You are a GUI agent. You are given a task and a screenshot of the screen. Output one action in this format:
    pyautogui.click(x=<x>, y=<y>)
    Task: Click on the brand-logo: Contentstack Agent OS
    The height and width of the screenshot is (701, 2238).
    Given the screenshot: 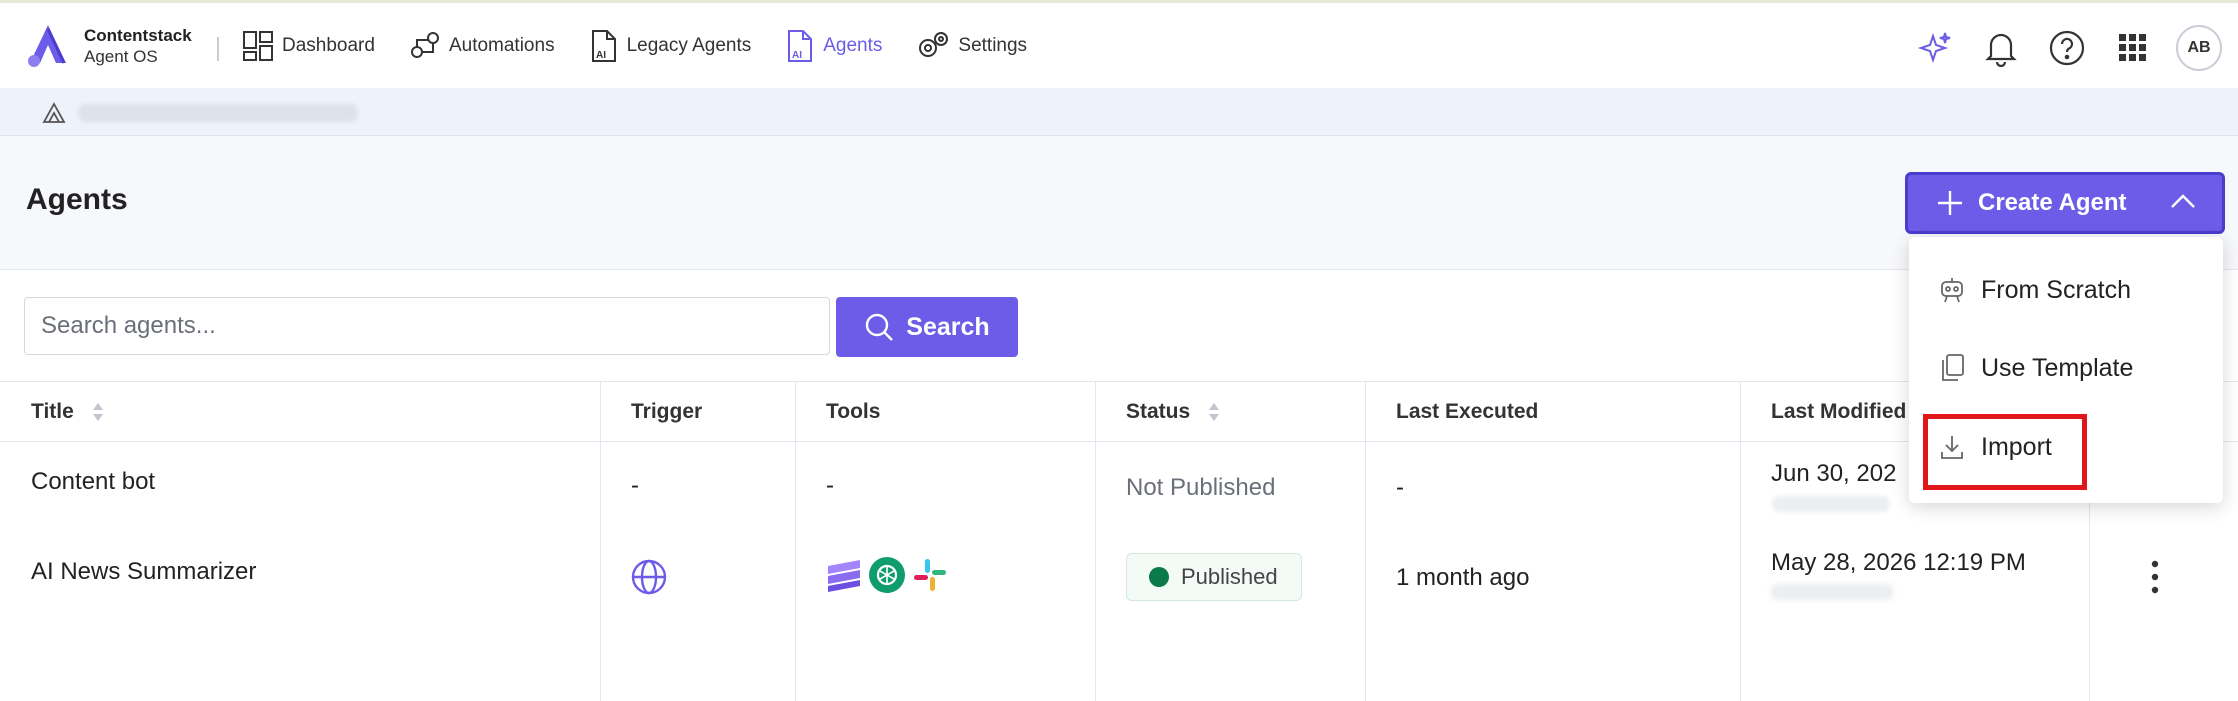 What is the action you would take?
    pyautogui.click(x=109, y=46)
    